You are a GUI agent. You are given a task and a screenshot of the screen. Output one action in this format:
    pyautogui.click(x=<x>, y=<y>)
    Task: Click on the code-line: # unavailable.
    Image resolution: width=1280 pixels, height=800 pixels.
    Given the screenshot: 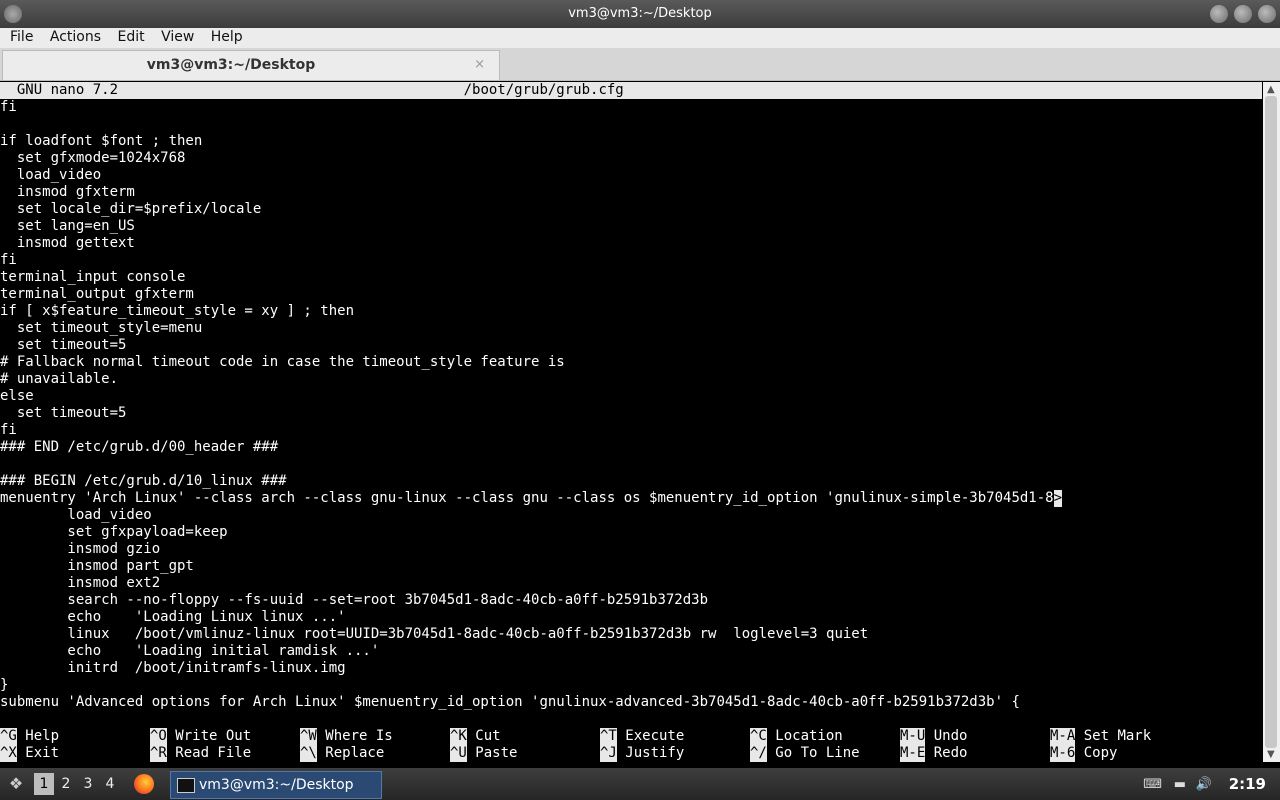 What is the action you would take?
    pyautogui.click(x=59, y=379)
    